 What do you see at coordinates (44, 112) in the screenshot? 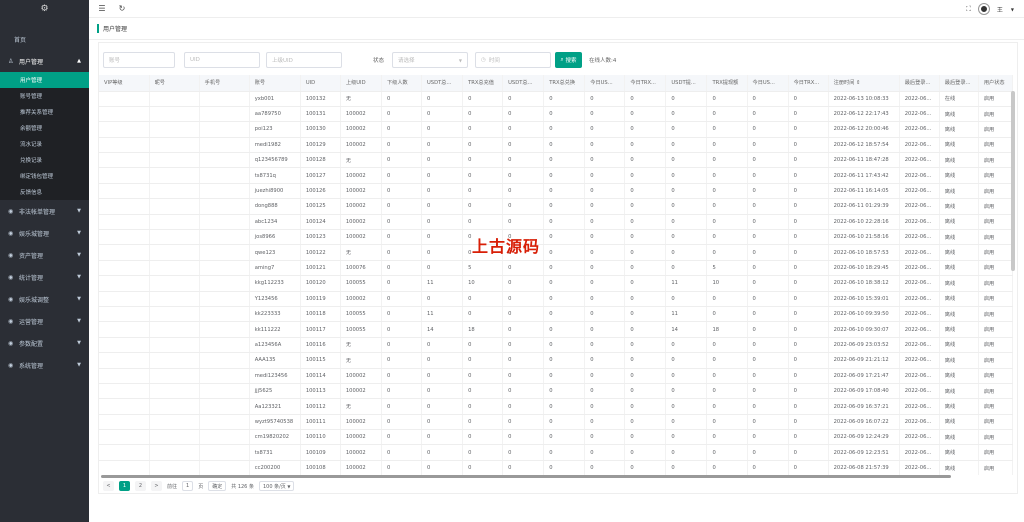
I see `sidebar-item-referral: 推荐关系管理` at bounding box center [44, 112].